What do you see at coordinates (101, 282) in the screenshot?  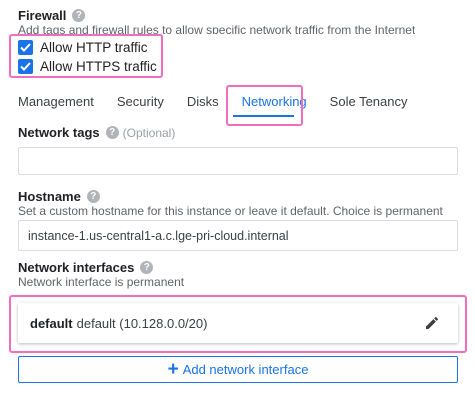 I see `network-interfaces-description: Network interface is permanent` at bounding box center [101, 282].